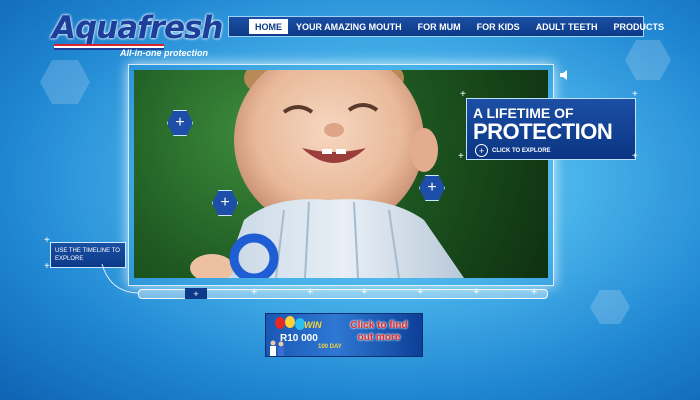  What do you see at coordinates (120, 279) in the screenshot?
I see `timeline-connector` at bounding box center [120, 279].